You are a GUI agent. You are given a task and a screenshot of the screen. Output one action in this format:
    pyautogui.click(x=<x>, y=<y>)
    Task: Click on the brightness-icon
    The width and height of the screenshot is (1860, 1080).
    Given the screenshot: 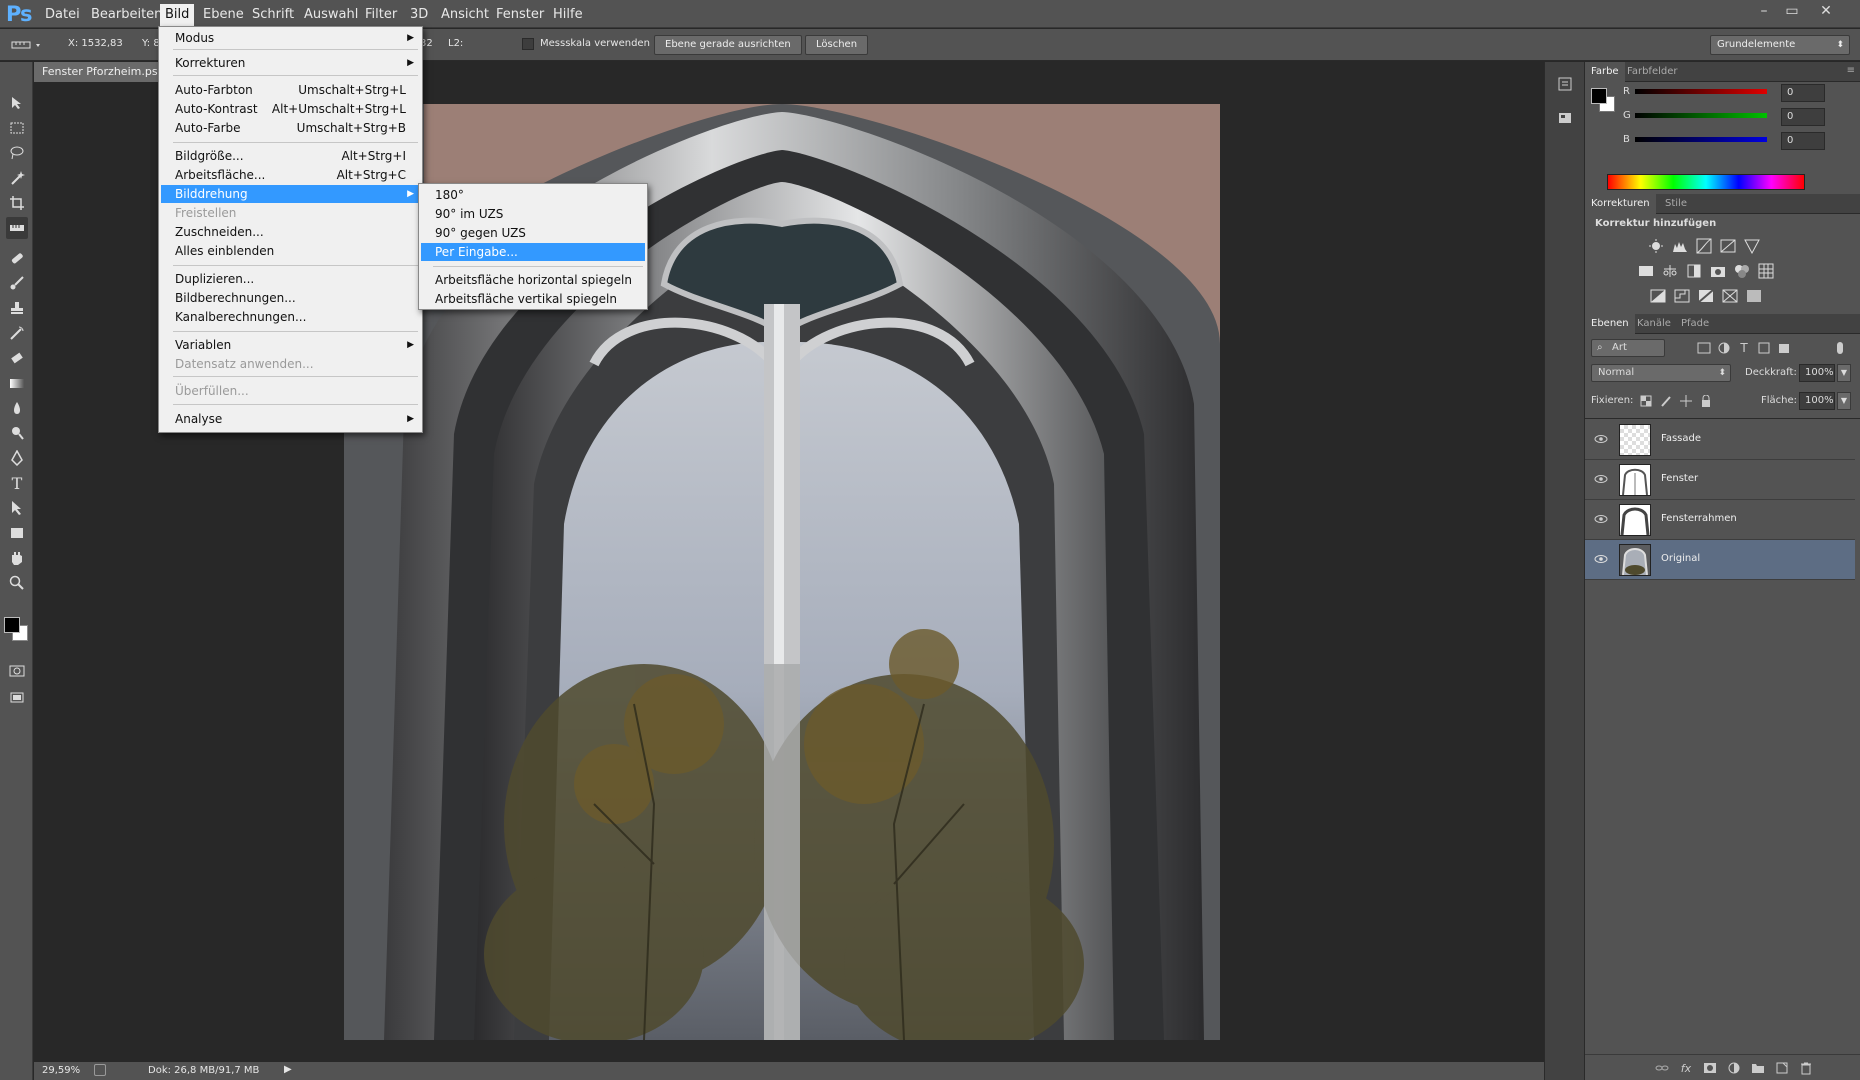 What is the action you would take?
    pyautogui.click(x=1656, y=246)
    